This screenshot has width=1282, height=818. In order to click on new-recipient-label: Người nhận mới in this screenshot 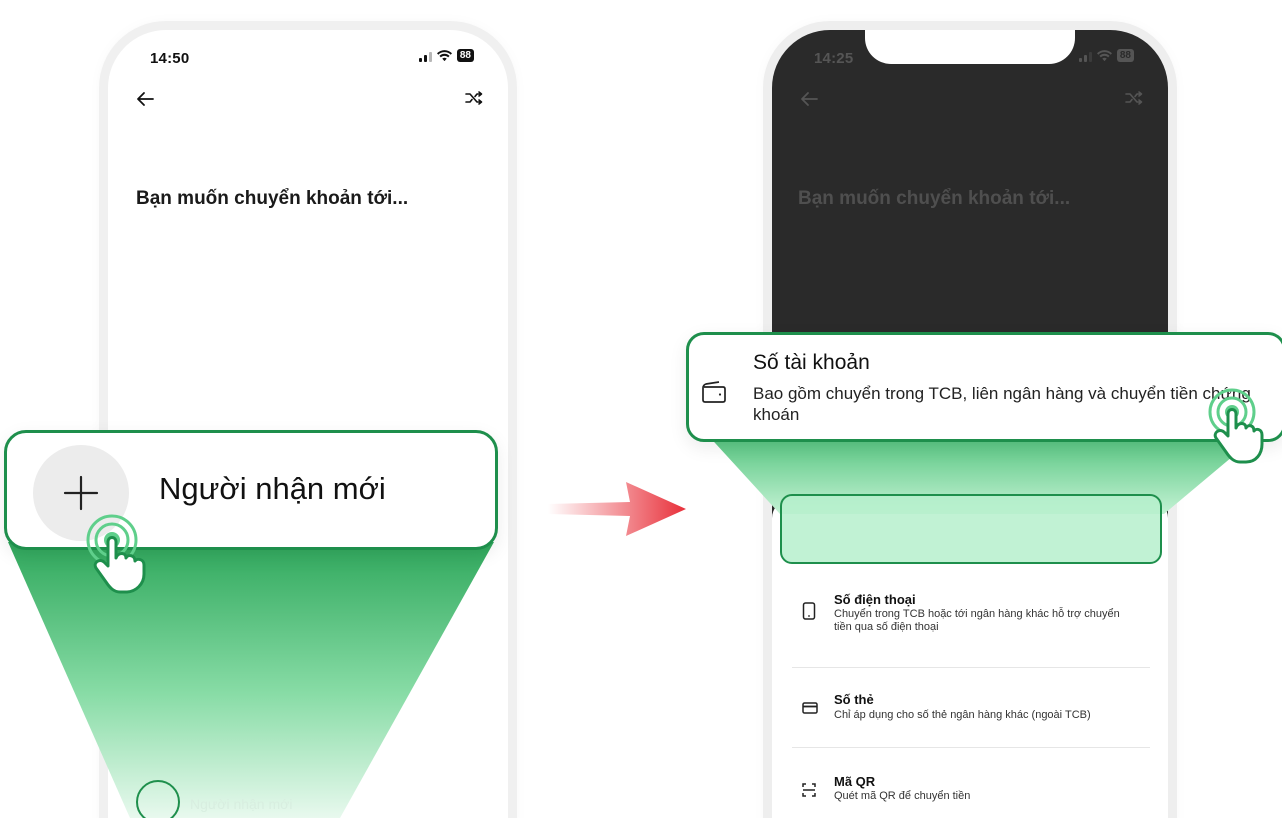, I will do `click(241, 804)`.